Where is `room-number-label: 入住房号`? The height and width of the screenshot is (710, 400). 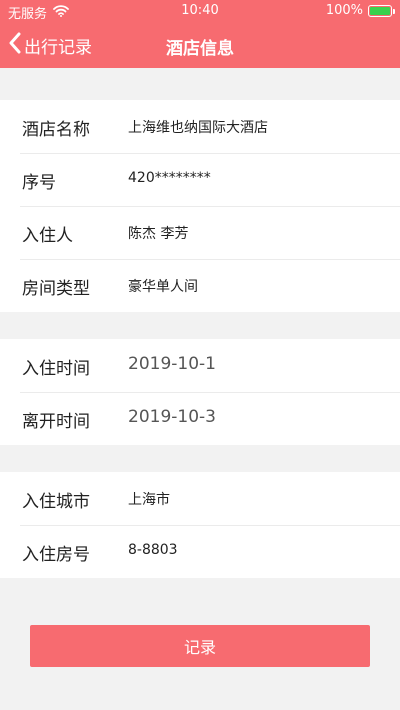 room-number-label: 入住房号 is located at coordinates (56, 555).